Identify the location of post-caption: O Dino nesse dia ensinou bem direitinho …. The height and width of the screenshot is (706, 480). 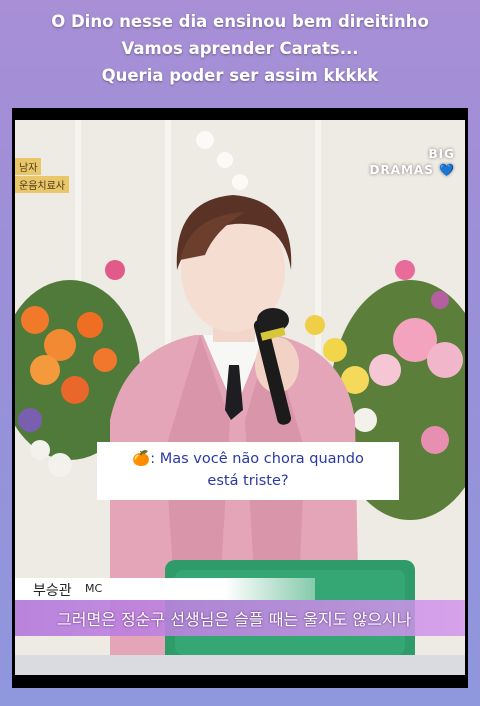
(240, 48).